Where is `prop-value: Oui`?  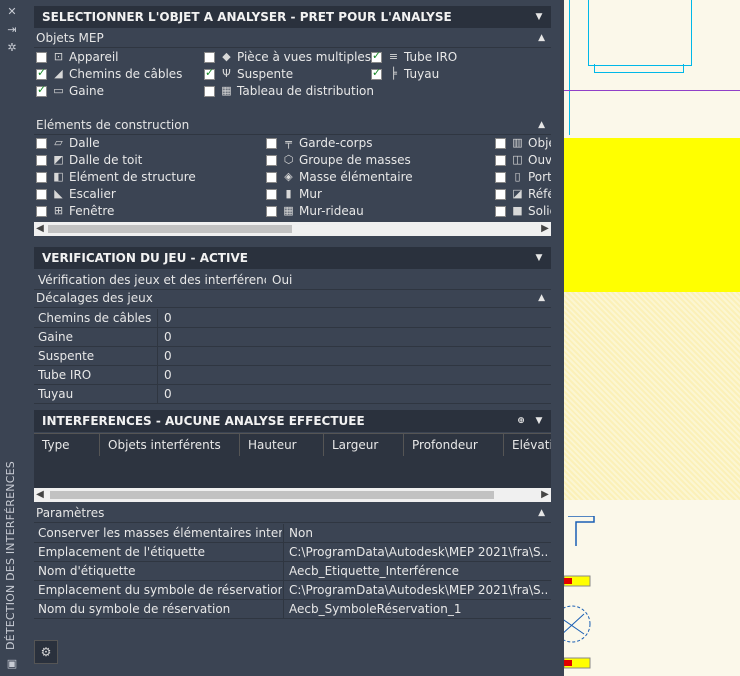 prop-value: Oui is located at coordinates (282, 280).